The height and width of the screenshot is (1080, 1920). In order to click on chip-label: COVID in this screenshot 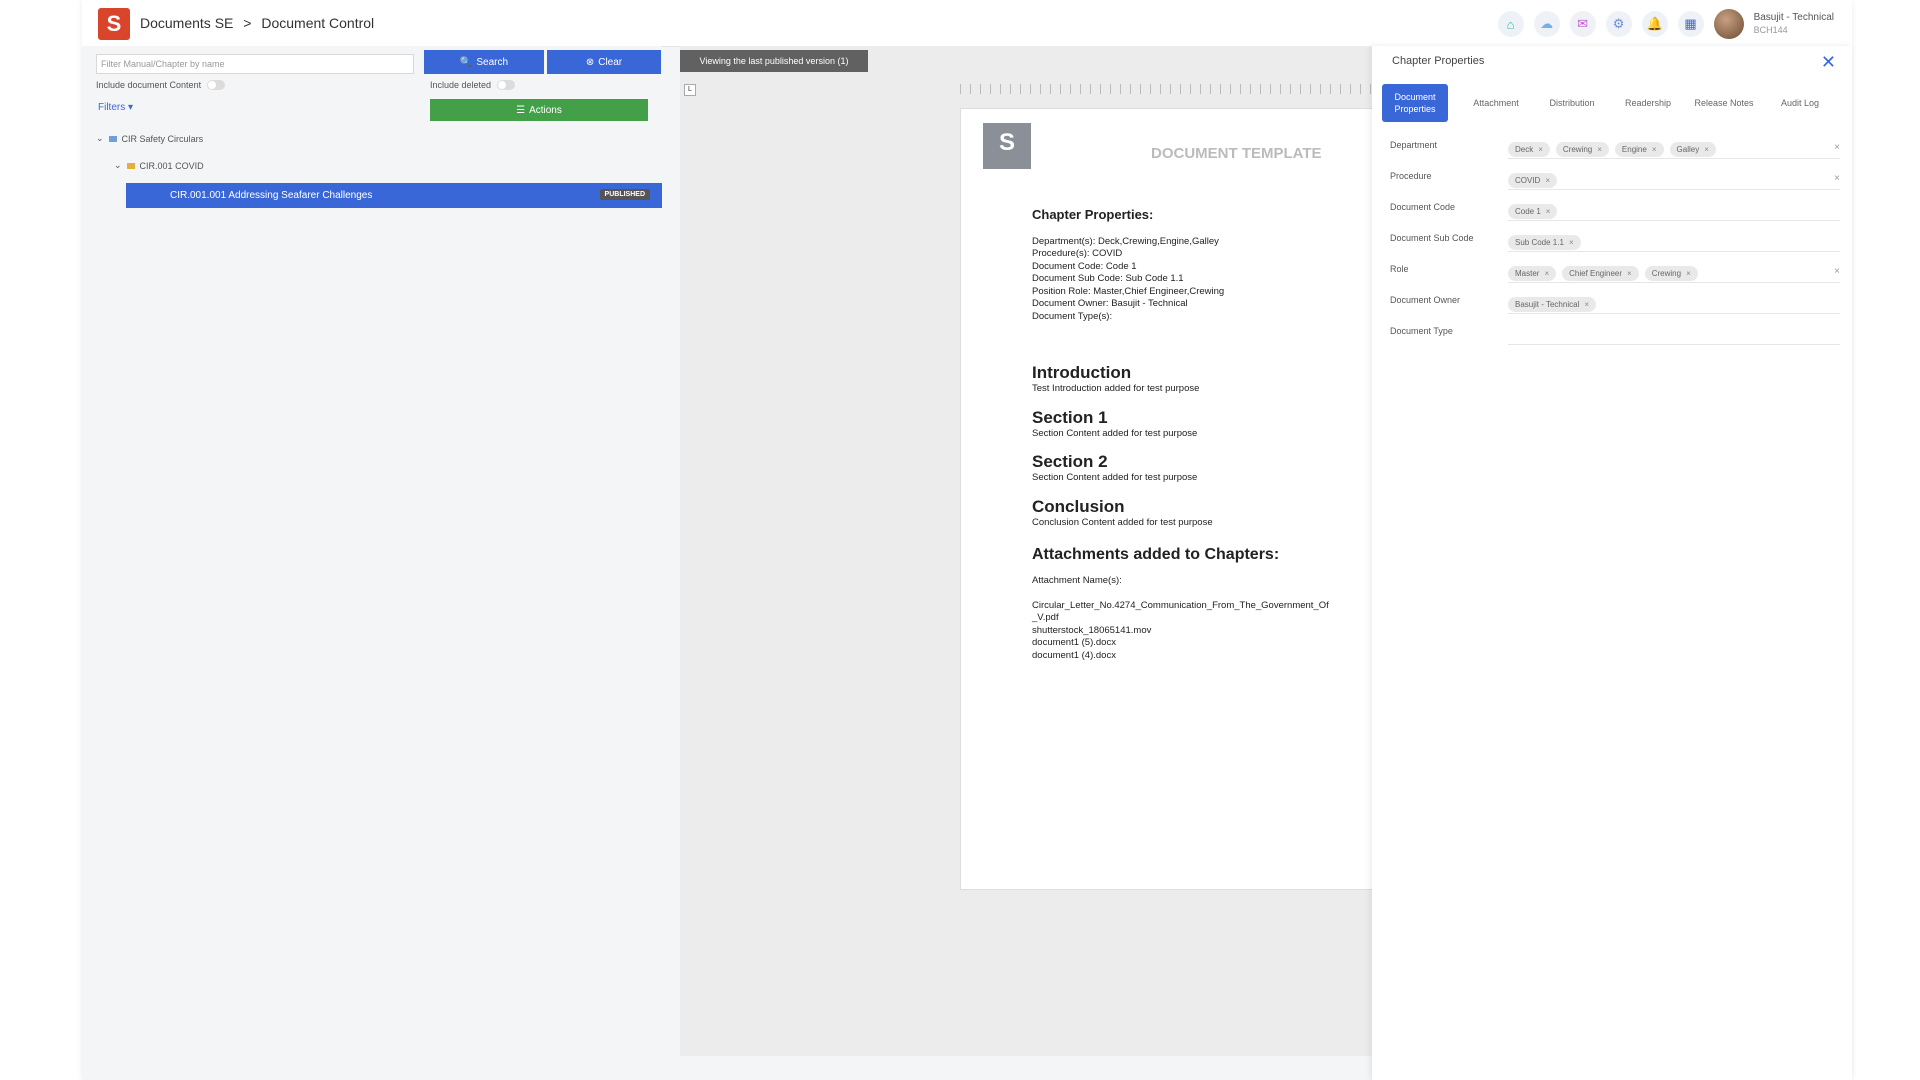, I will do `click(1528, 180)`.